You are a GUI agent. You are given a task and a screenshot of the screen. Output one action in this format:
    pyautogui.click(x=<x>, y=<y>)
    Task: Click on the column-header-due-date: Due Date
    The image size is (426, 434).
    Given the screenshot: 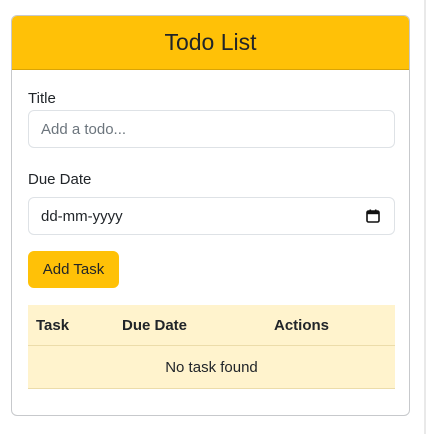 What is the action you would take?
    pyautogui.click(x=190, y=325)
    